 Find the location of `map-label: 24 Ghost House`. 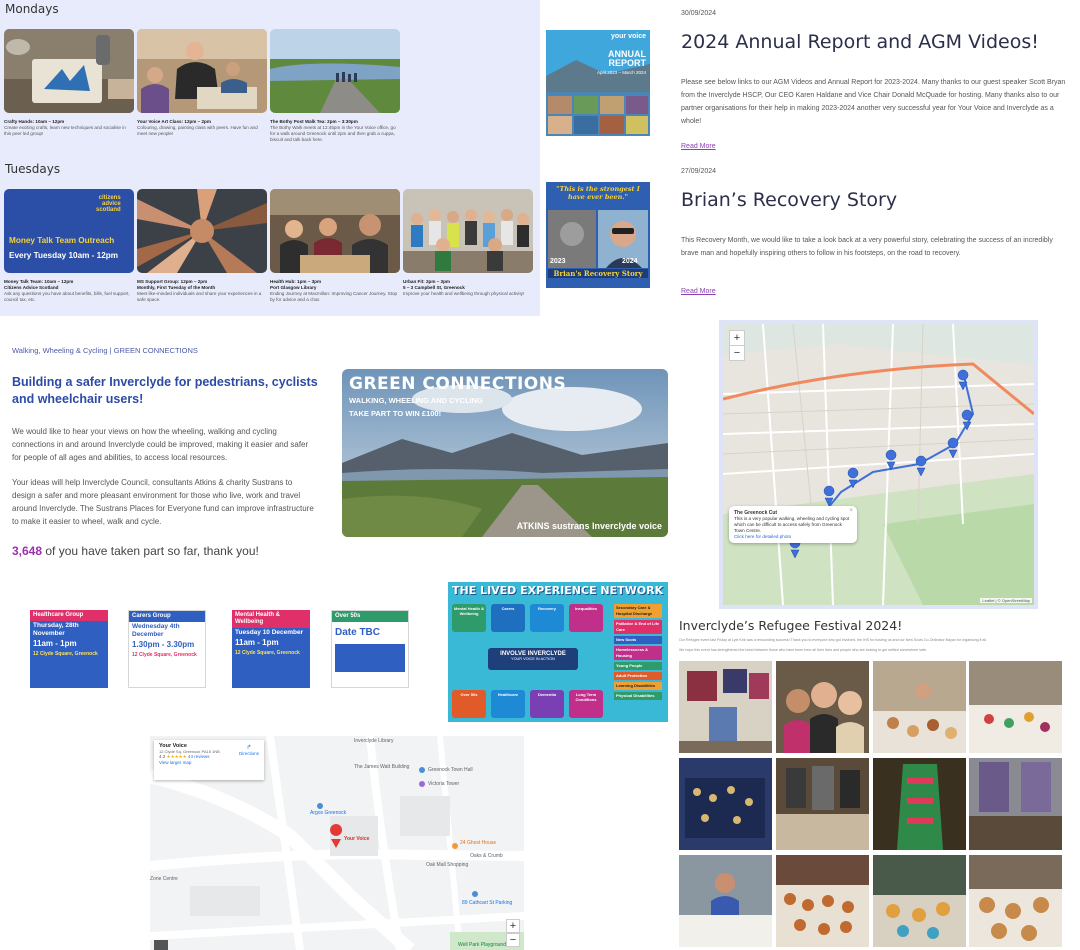

map-label: 24 Ghost House is located at coordinates (478, 843).